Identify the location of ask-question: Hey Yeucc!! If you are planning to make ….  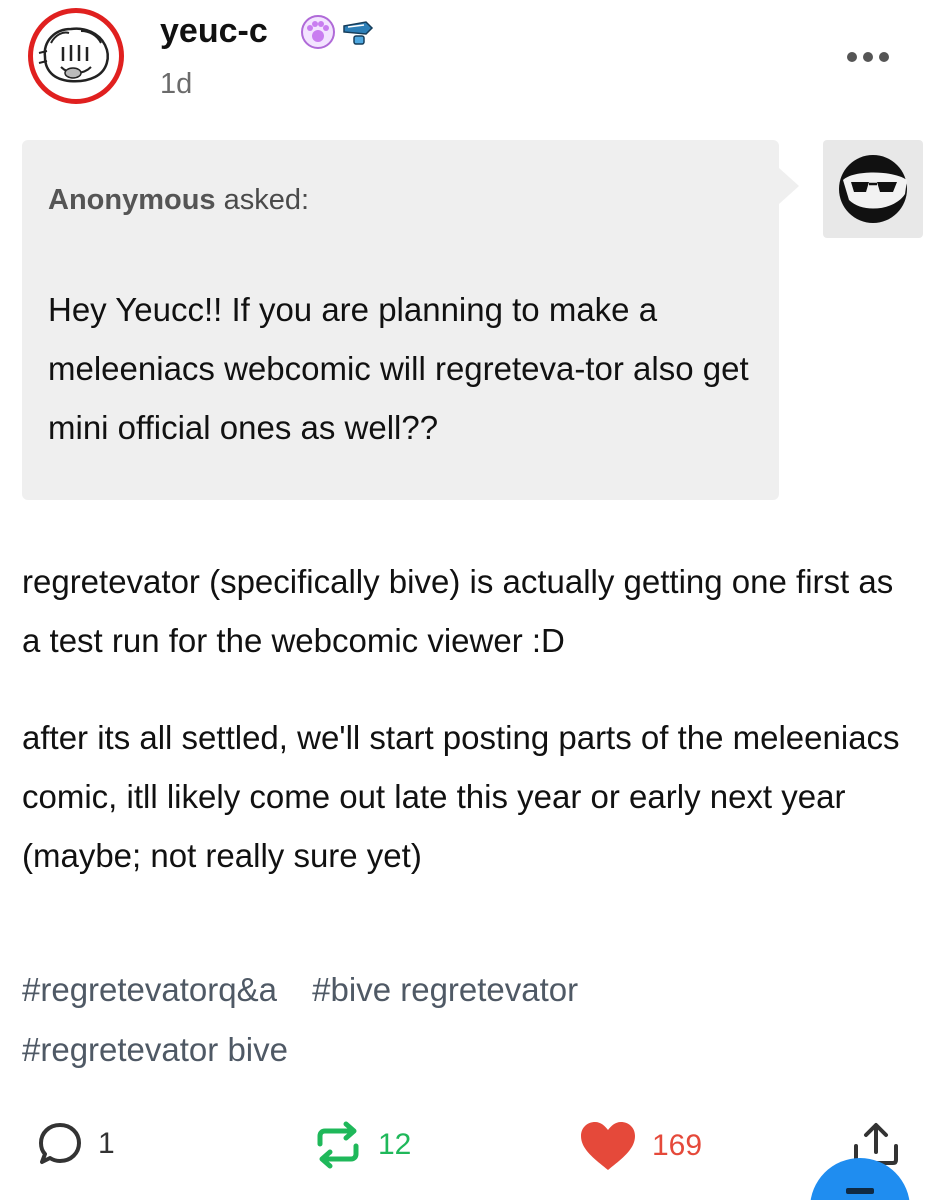
(398, 368).